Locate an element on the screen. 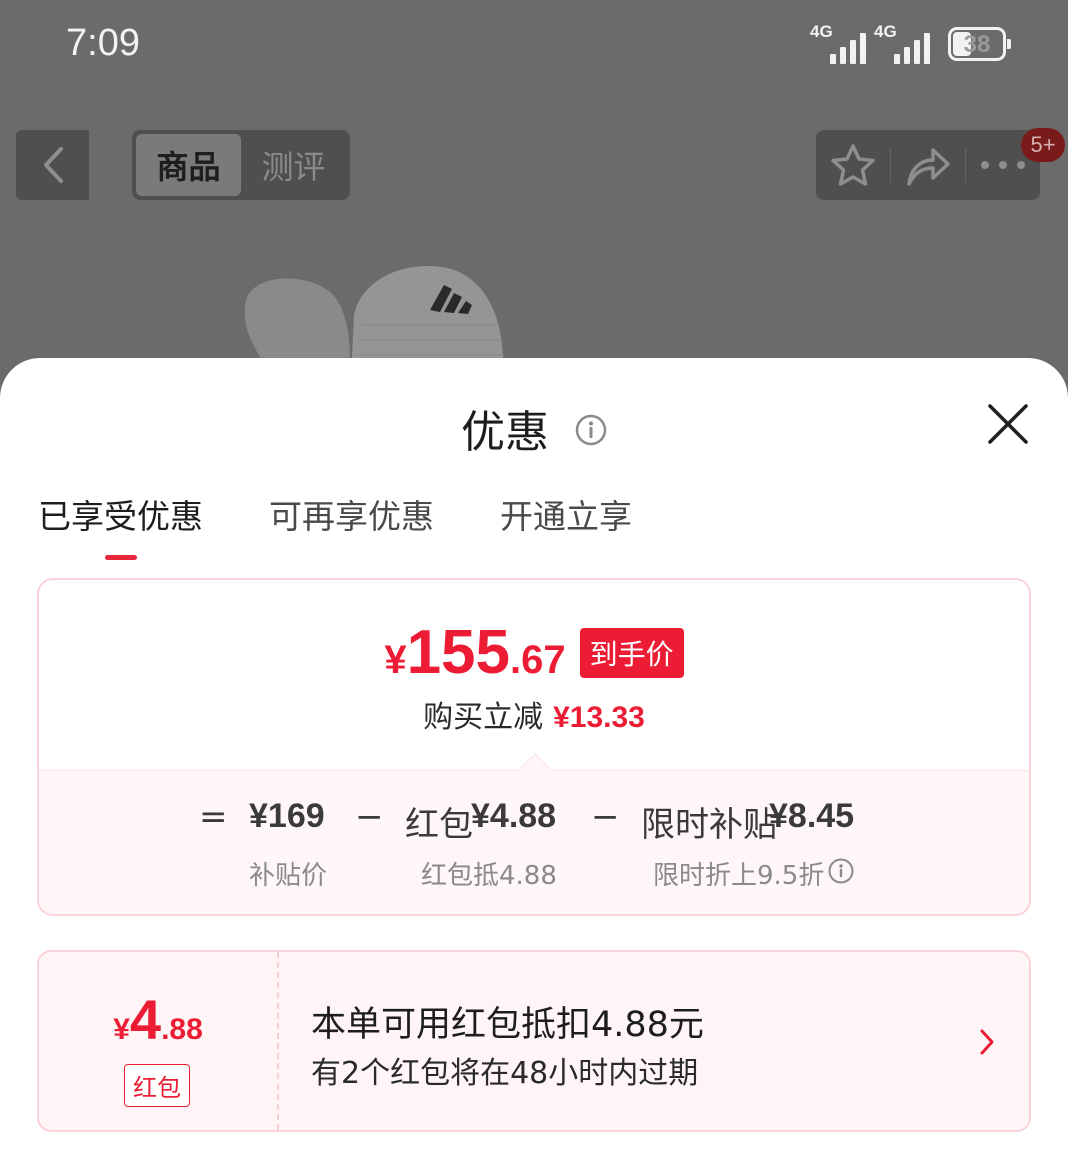  reduction-row: 购买立减 ¥13.33 is located at coordinates (534, 714).